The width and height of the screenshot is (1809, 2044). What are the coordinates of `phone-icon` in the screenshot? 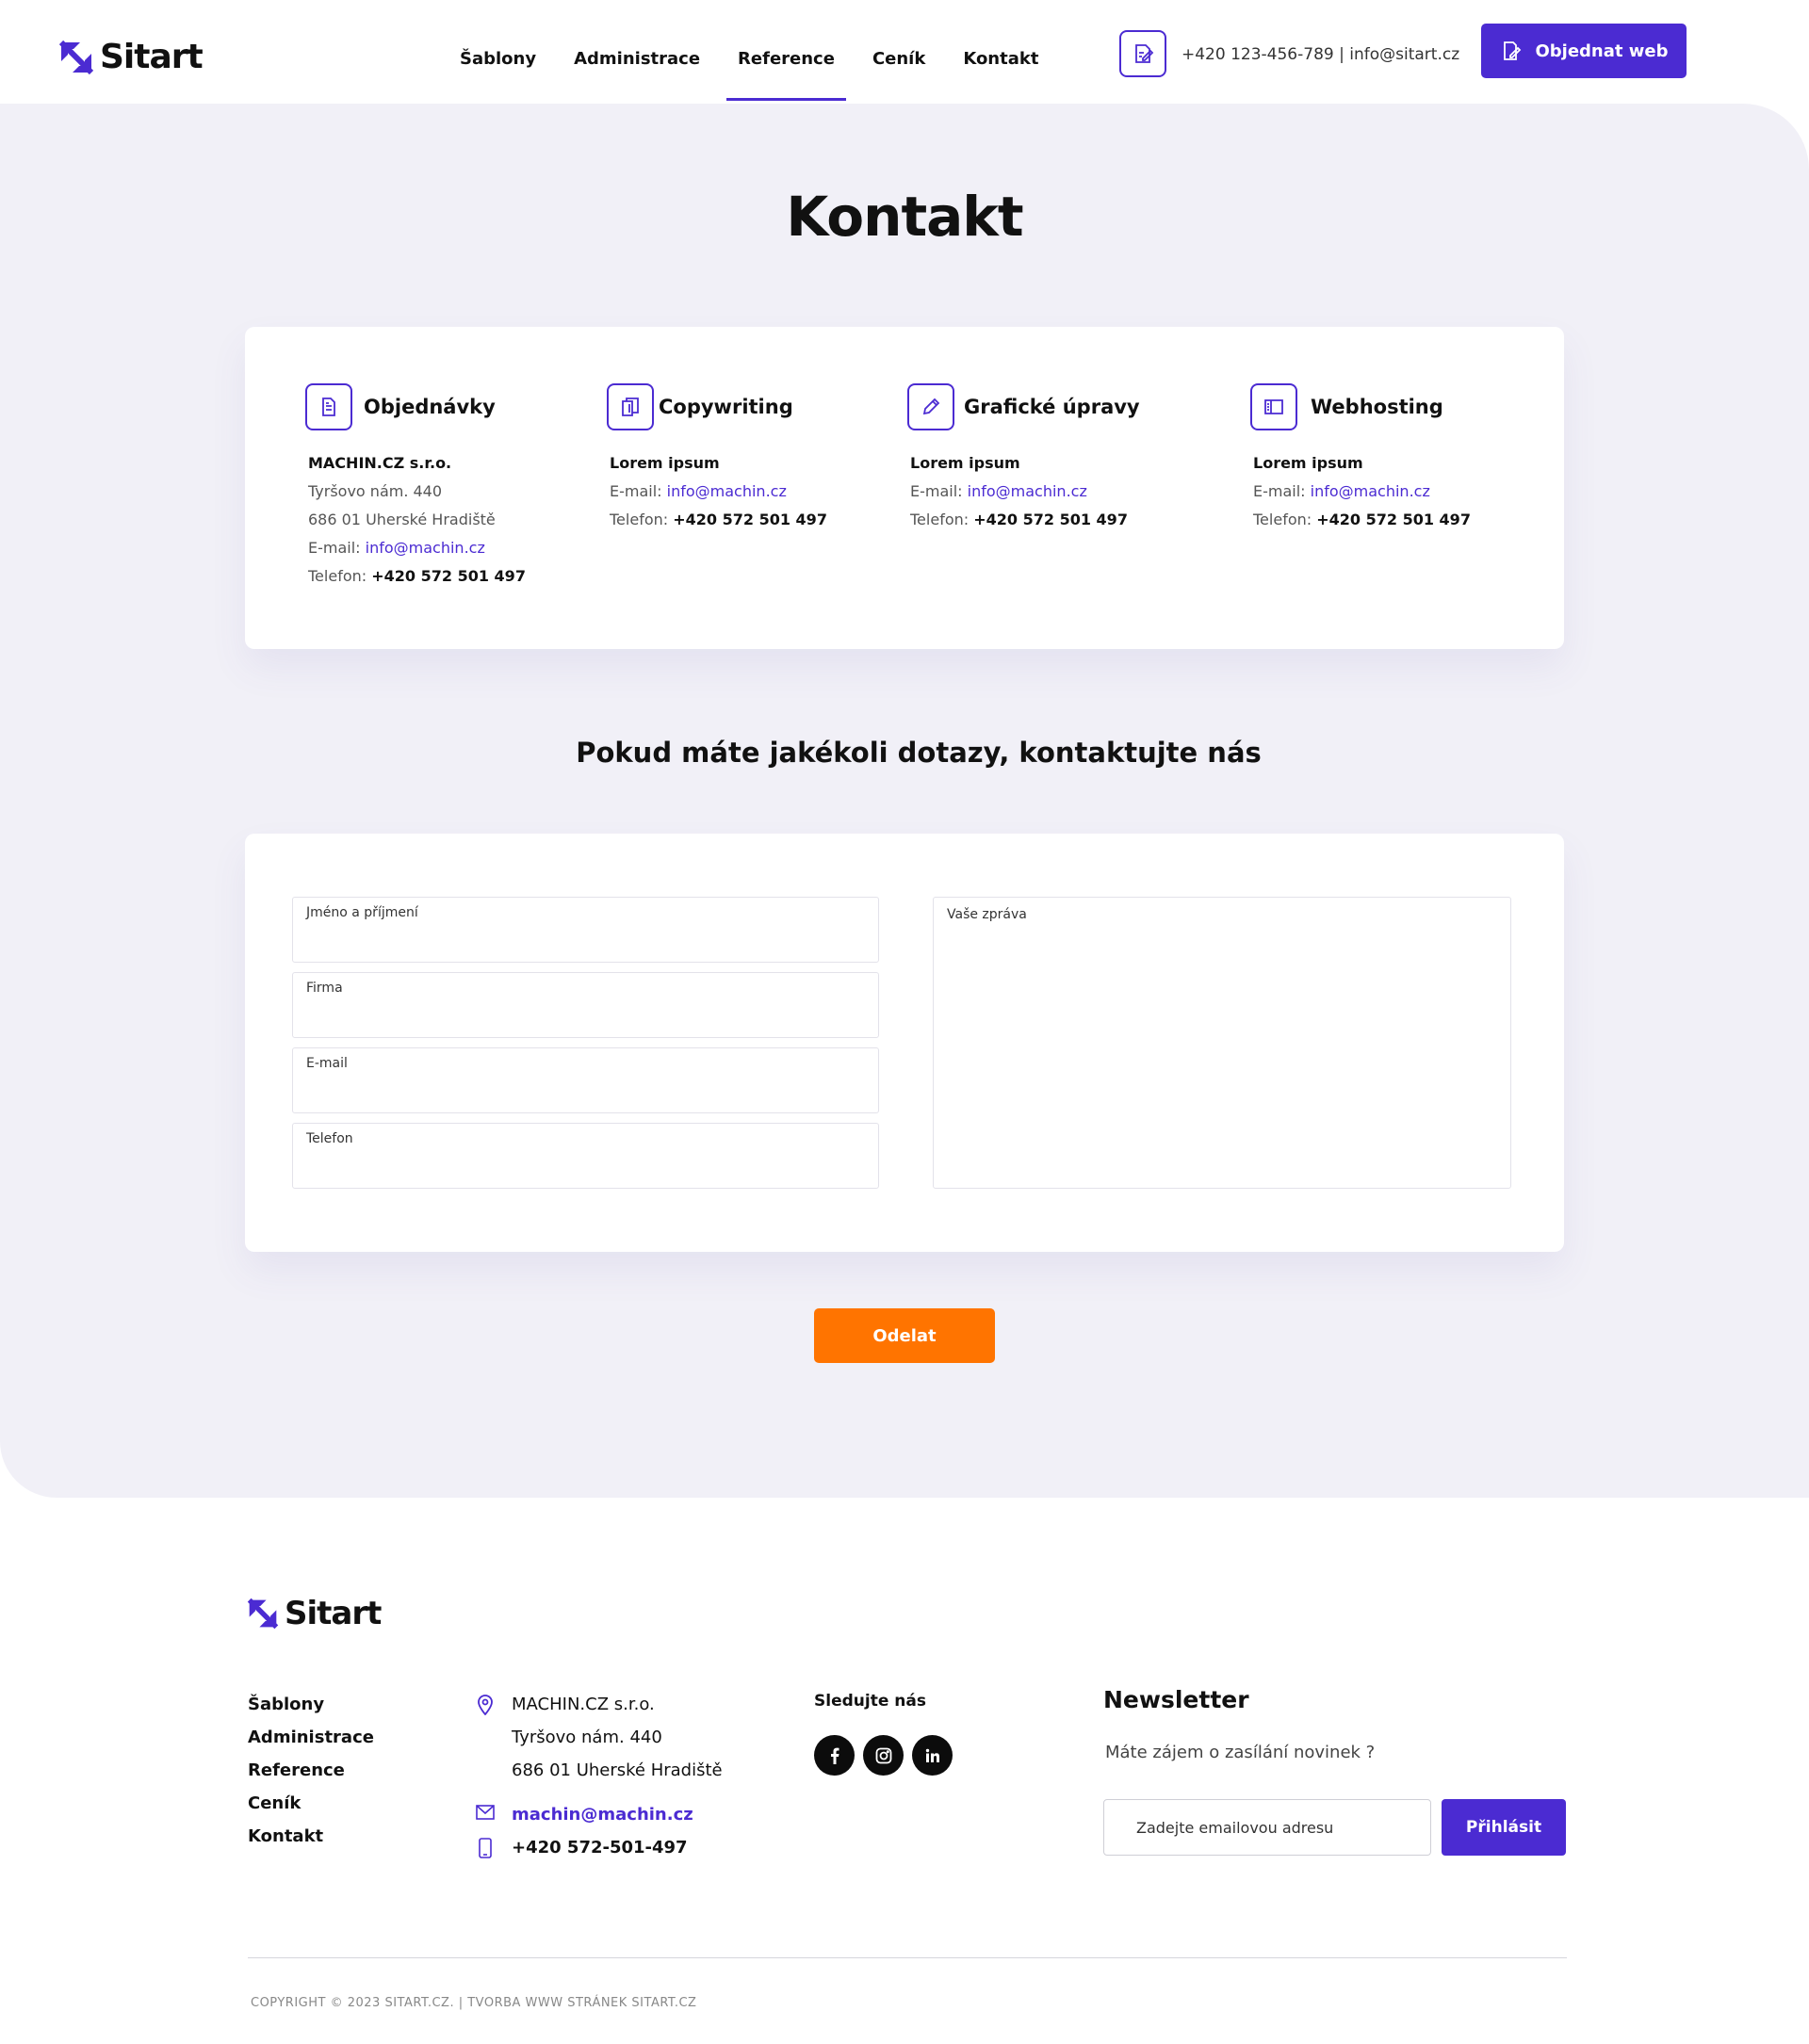 It's located at (485, 1844).